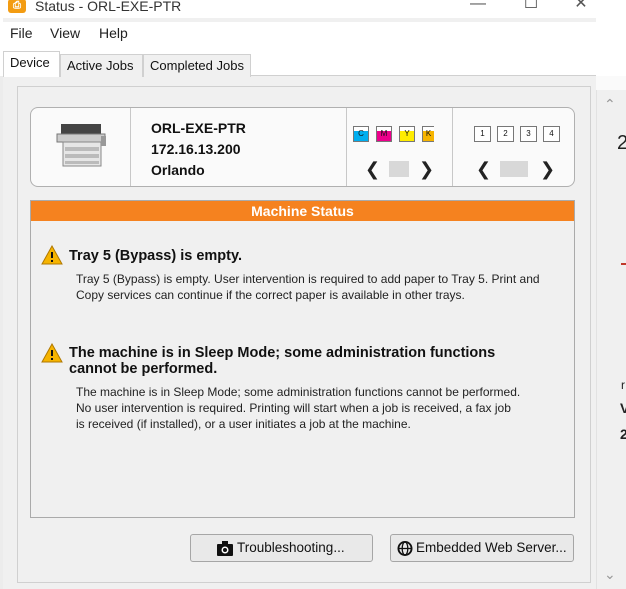  Describe the element at coordinates (399, 169) in the screenshot. I see `toner-scroll-thumb` at that location.